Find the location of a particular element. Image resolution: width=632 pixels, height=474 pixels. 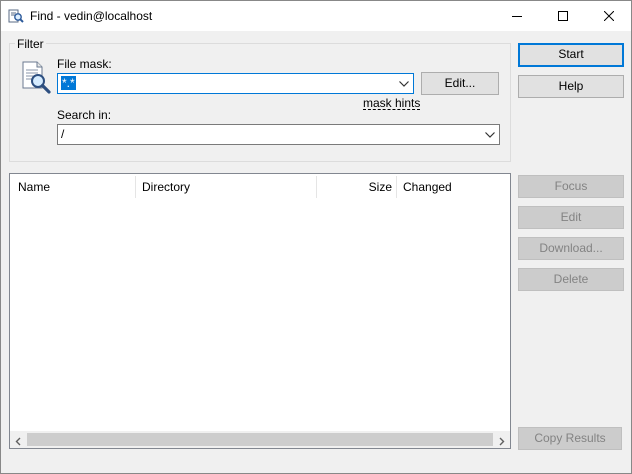

mask-hints-link: mask hints is located at coordinates (392, 103).